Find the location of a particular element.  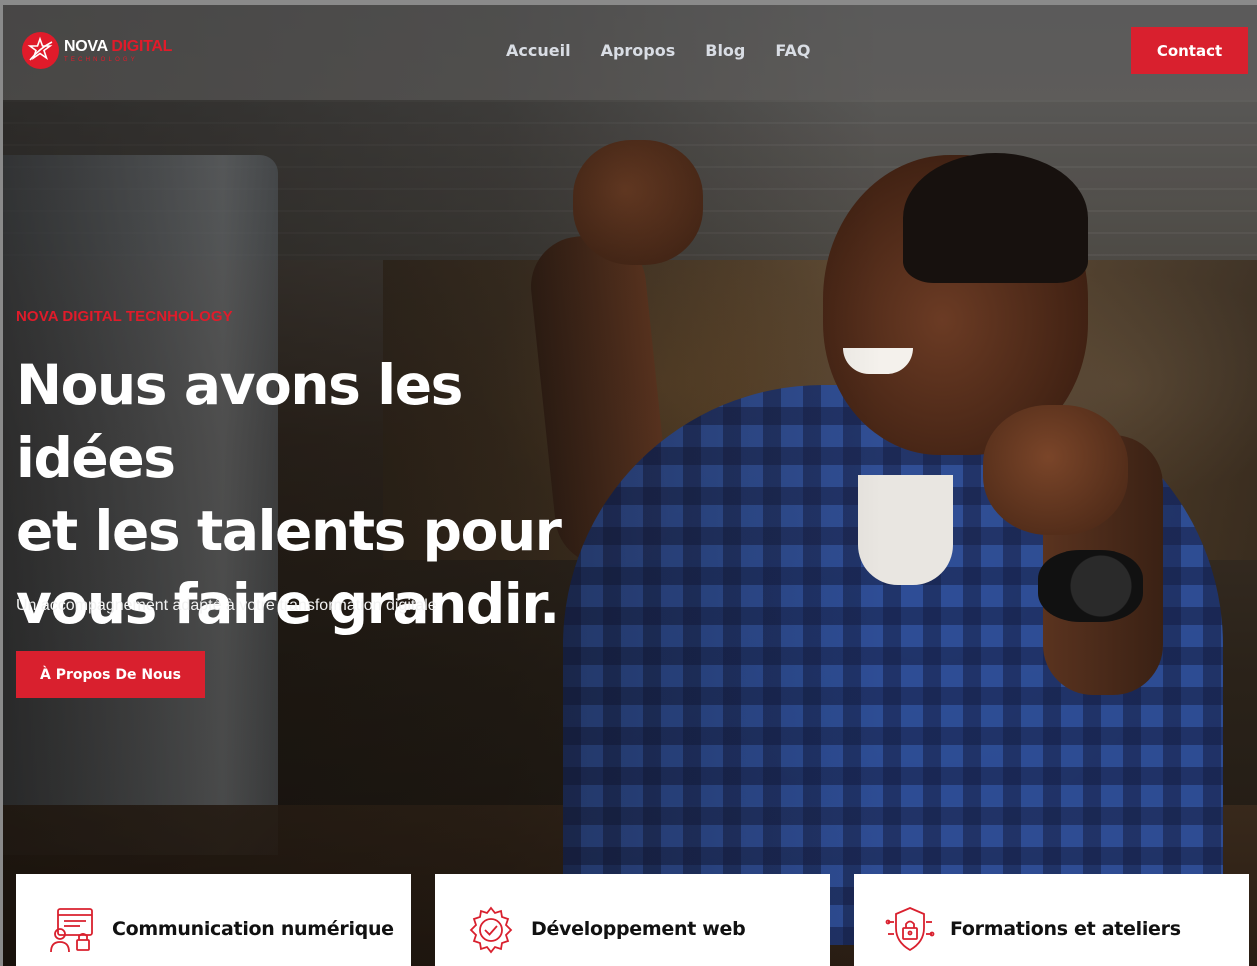

service-card-web-development: Développement web is located at coordinates (632, 920).